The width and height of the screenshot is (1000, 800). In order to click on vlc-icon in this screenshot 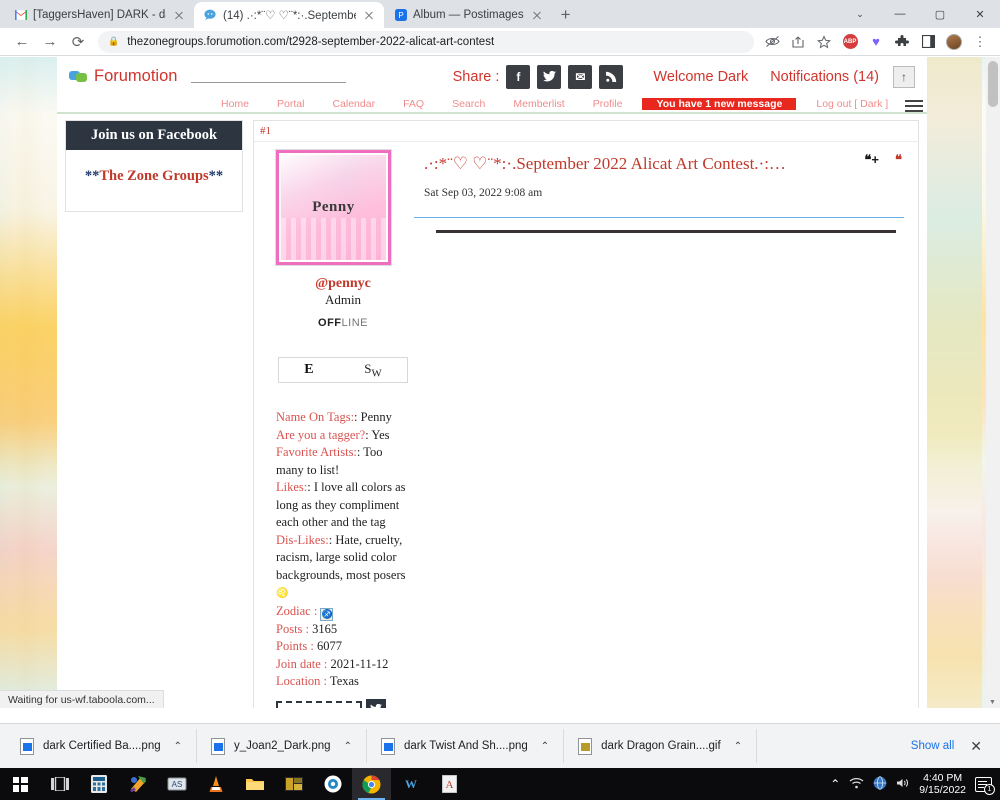, I will do `click(215, 784)`.